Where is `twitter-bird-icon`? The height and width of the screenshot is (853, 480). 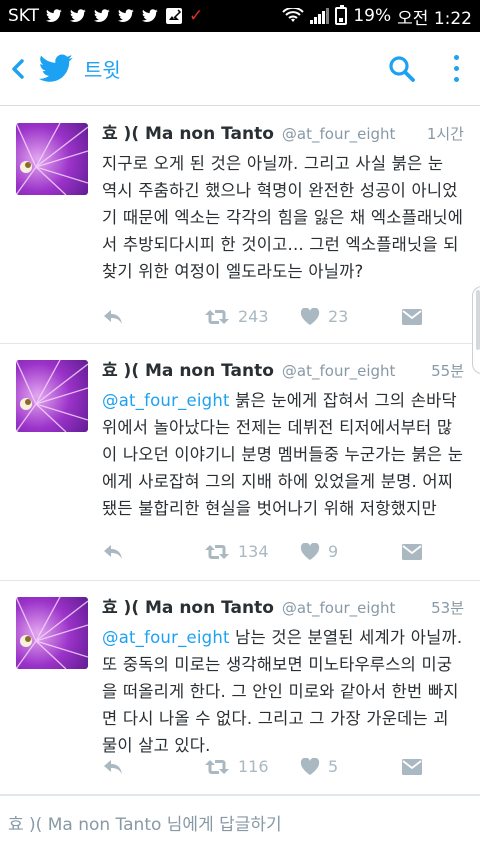
twitter-bird-icon is located at coordinates (55, 67).